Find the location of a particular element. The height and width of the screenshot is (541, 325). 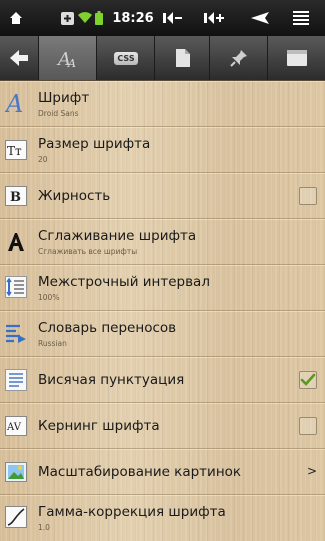

setting-title: Жирность is located at coordinates (74, 196).